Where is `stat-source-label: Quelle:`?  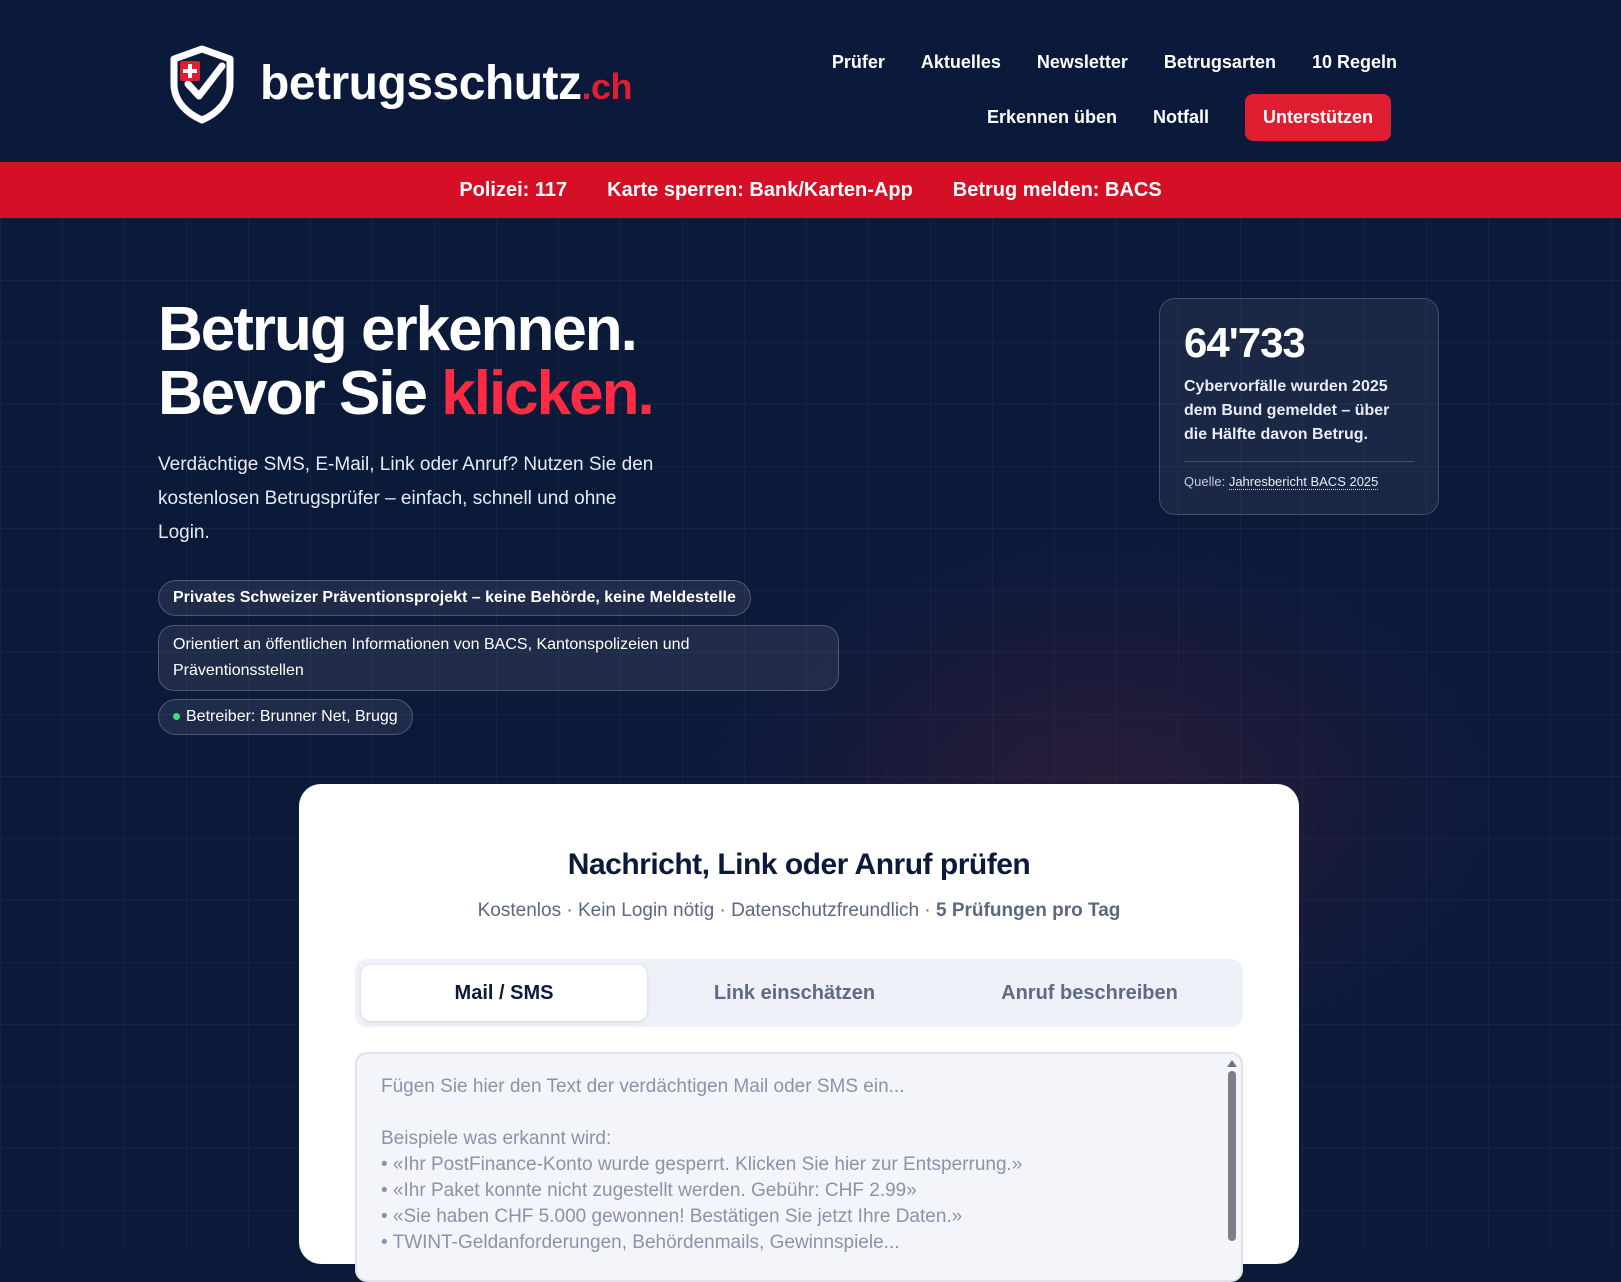
stat-source-label: Quelle: is located at coordinates (1206, 481).